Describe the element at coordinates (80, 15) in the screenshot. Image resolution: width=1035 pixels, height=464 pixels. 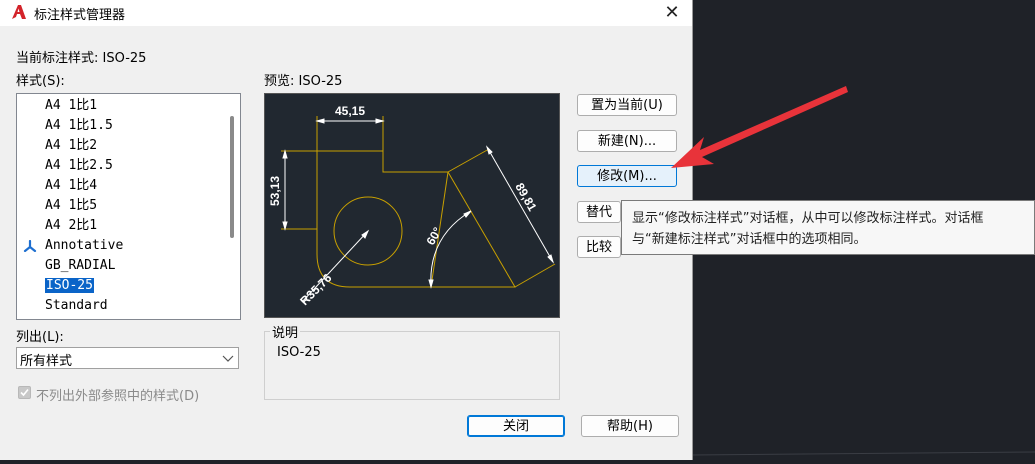
I see `window-title: 标注样式管理器` at that location.